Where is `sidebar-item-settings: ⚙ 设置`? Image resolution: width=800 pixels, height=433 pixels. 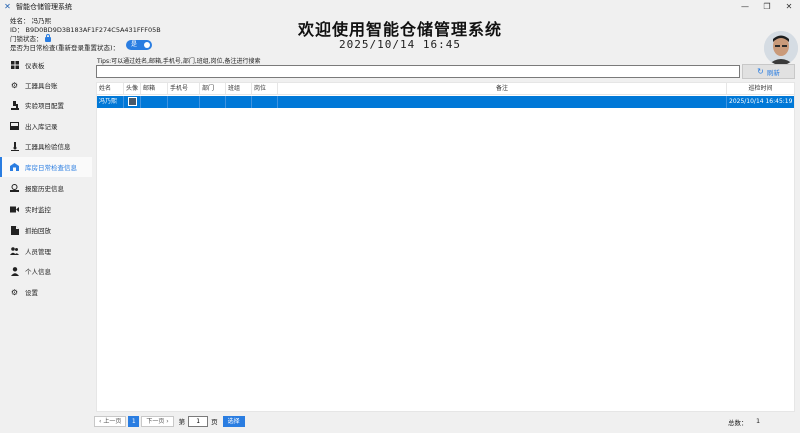 sidebar-item-settings: ⚙ 设置 is located at coordinates (46, 292).